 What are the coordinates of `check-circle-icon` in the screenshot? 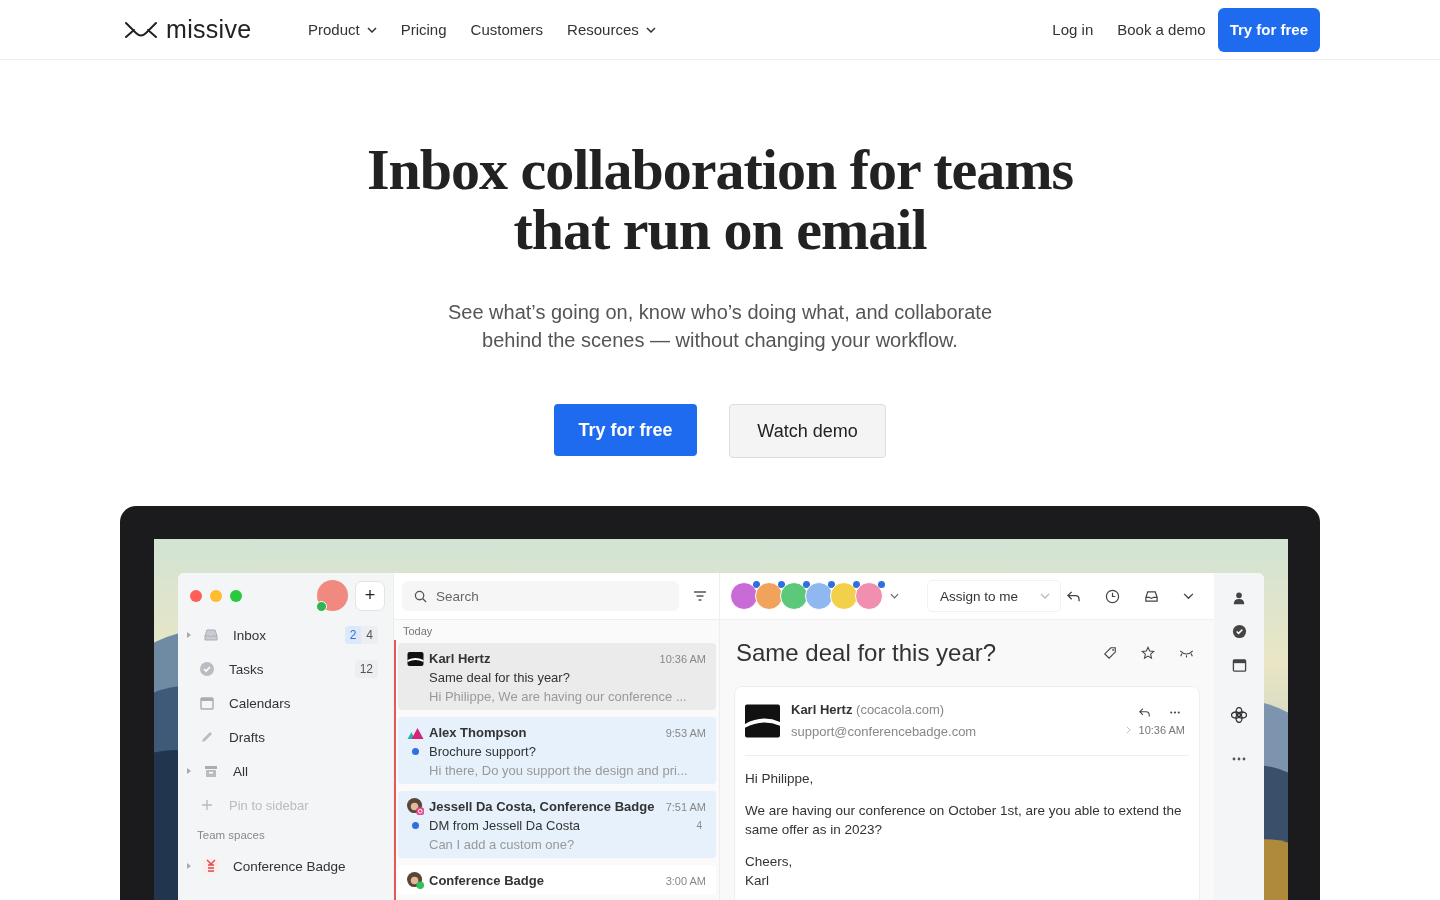 It's located at (1239, 631).